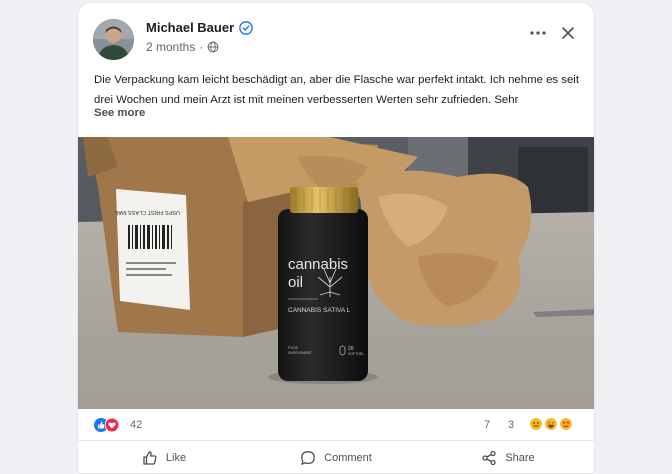 The width and height of the screenshot is (672, 474). What do you see at coordinates (566, 424) in the screenshot?
I see `heart-eyes-emoji-icon` at bounding box center [566, 424].